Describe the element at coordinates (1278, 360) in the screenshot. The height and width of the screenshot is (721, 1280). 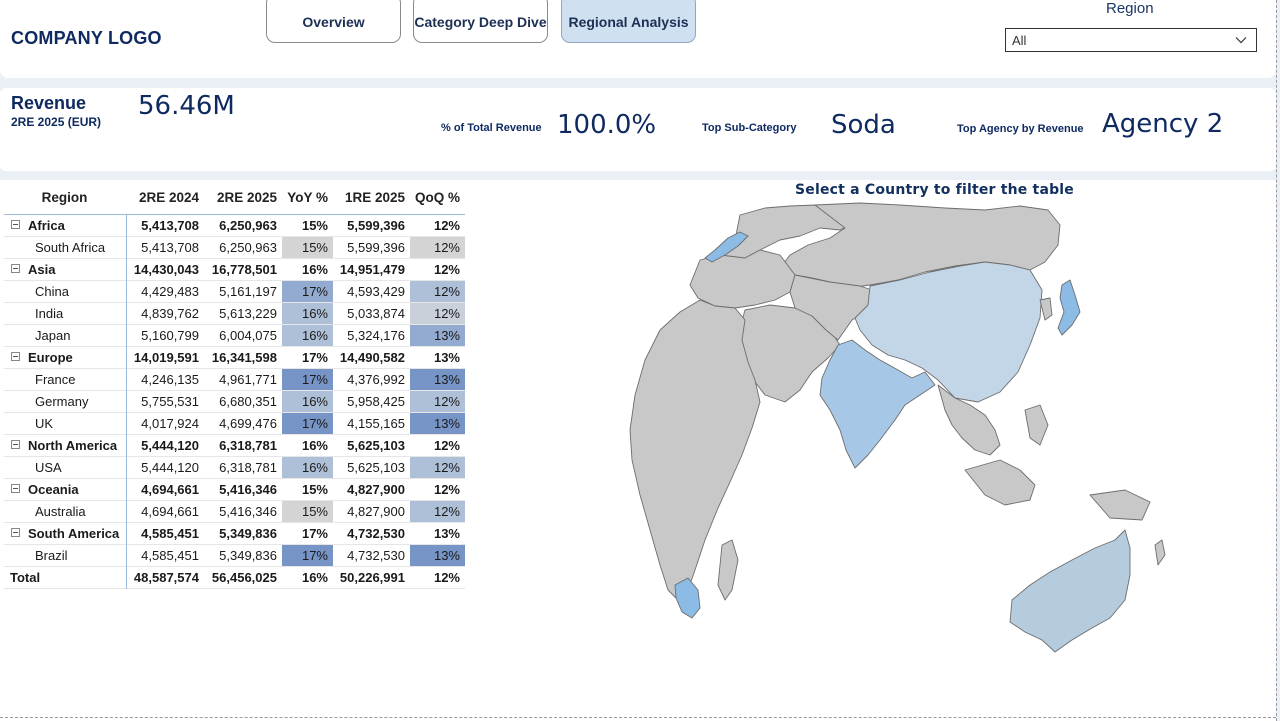
I see `frame-edge-right` at that location.